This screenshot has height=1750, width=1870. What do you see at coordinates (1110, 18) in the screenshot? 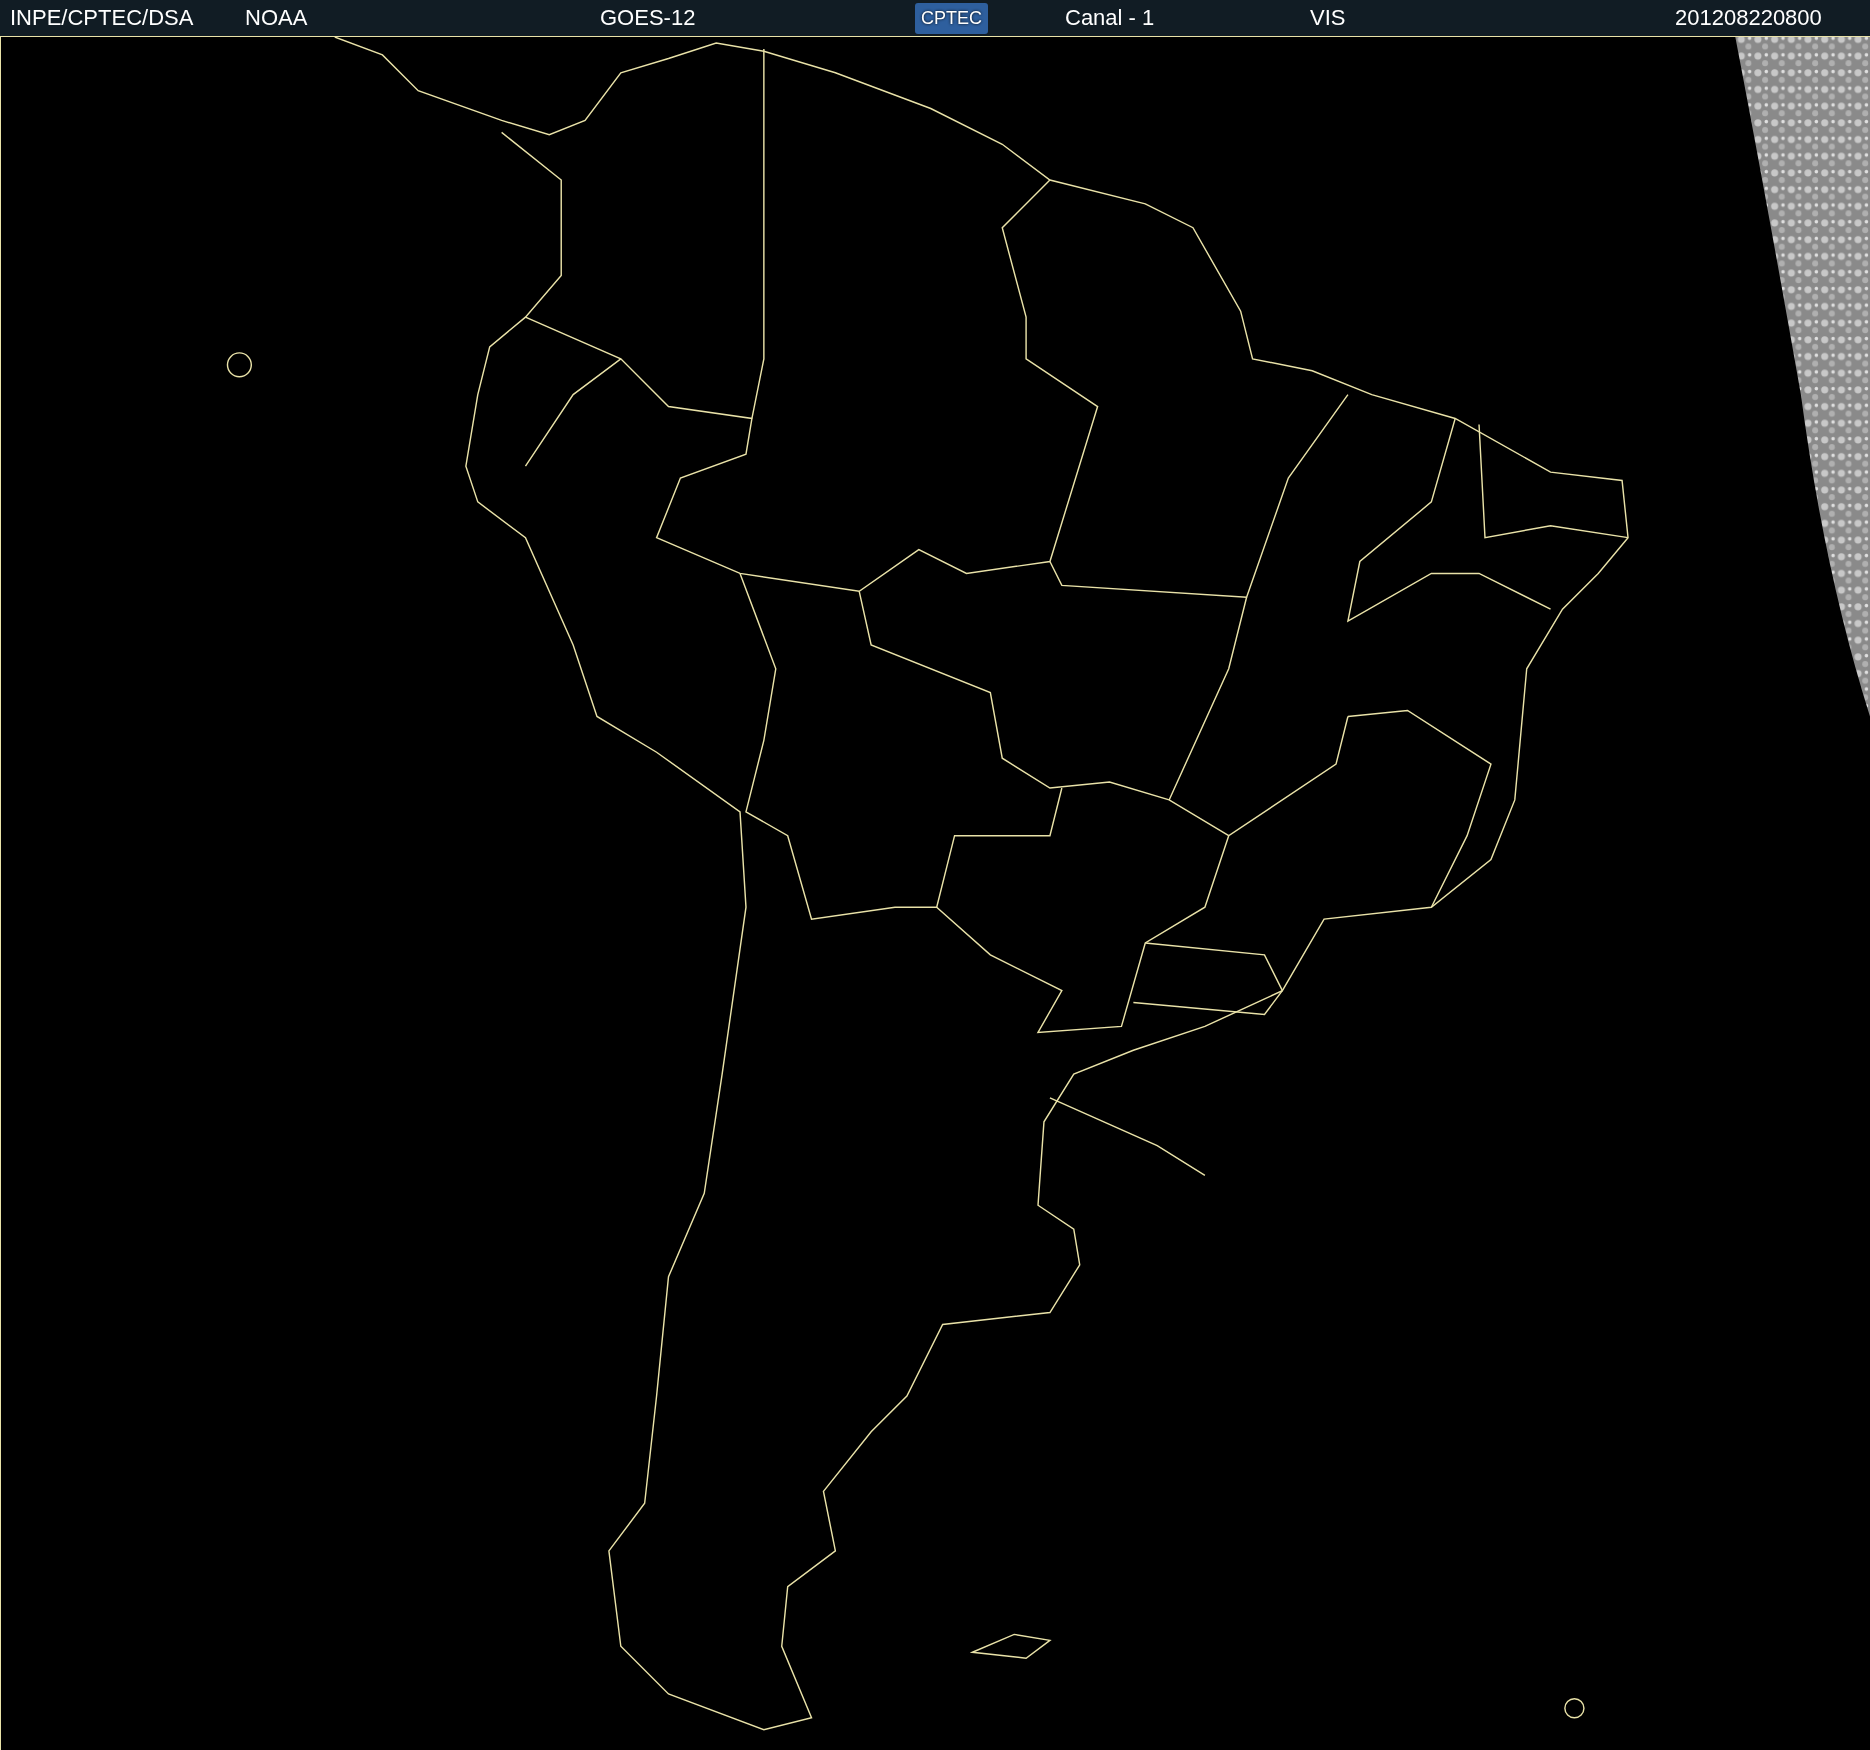
I see `header-label: Canal - 1` at bounding box center [1110, 18].